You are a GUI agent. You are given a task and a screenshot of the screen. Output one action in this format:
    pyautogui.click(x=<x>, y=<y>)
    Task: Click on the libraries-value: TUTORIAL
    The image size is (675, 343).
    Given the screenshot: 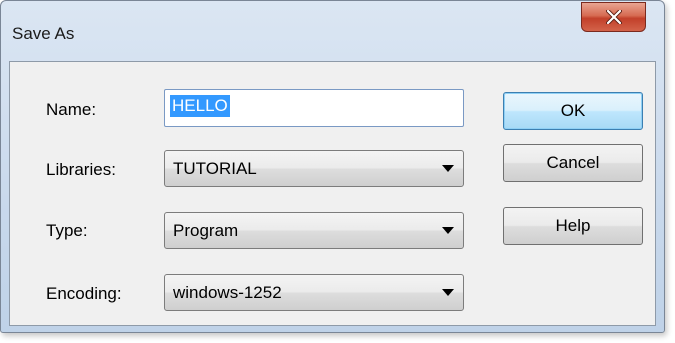 What is the action you would take?
    pyautogui.click(x=215, y=168)
    